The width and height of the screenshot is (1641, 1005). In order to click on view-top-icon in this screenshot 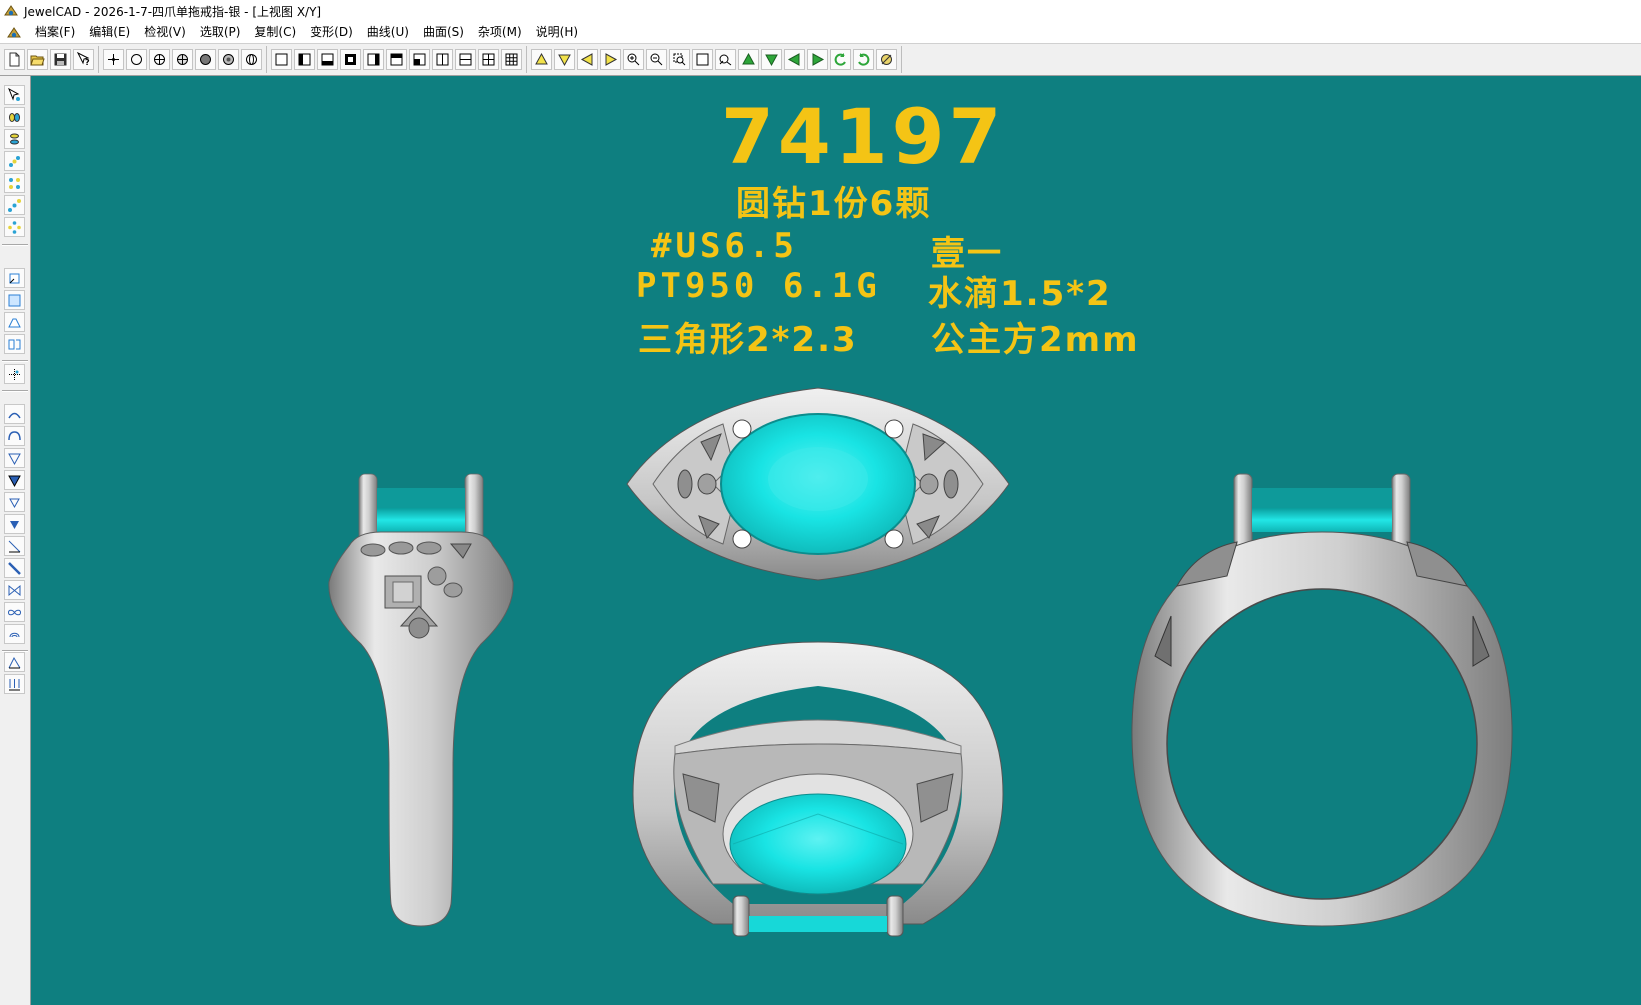, I will do `click(396, 59)`.